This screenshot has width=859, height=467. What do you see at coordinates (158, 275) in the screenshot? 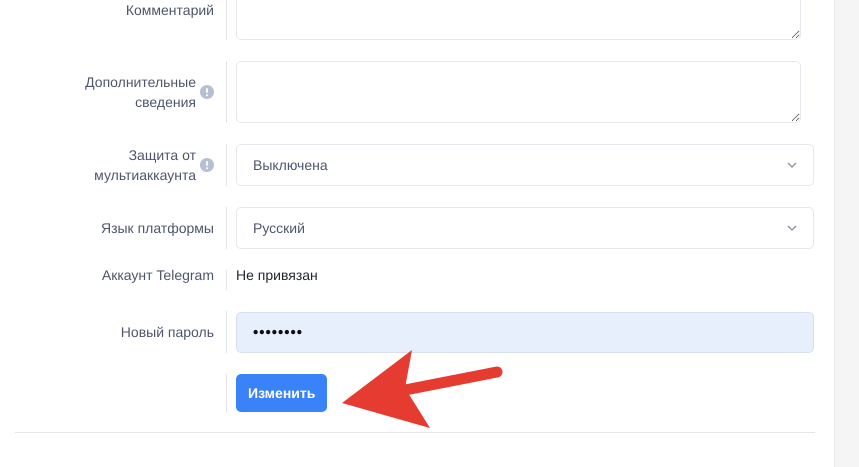
I see `field-label: Аккаунт Telegram` at bounding box center [158, 275].